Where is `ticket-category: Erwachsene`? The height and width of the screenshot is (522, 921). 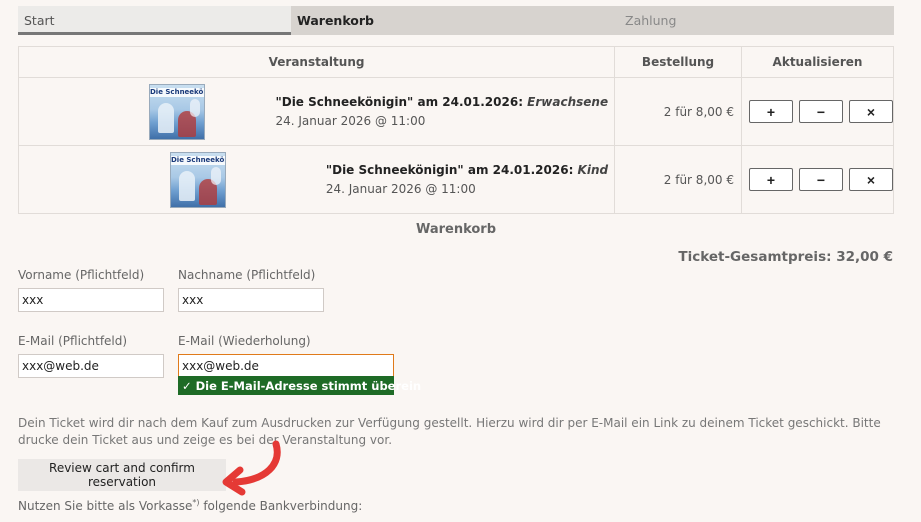 ticket-category: Erwachsene is located at coordinates (568, 102).